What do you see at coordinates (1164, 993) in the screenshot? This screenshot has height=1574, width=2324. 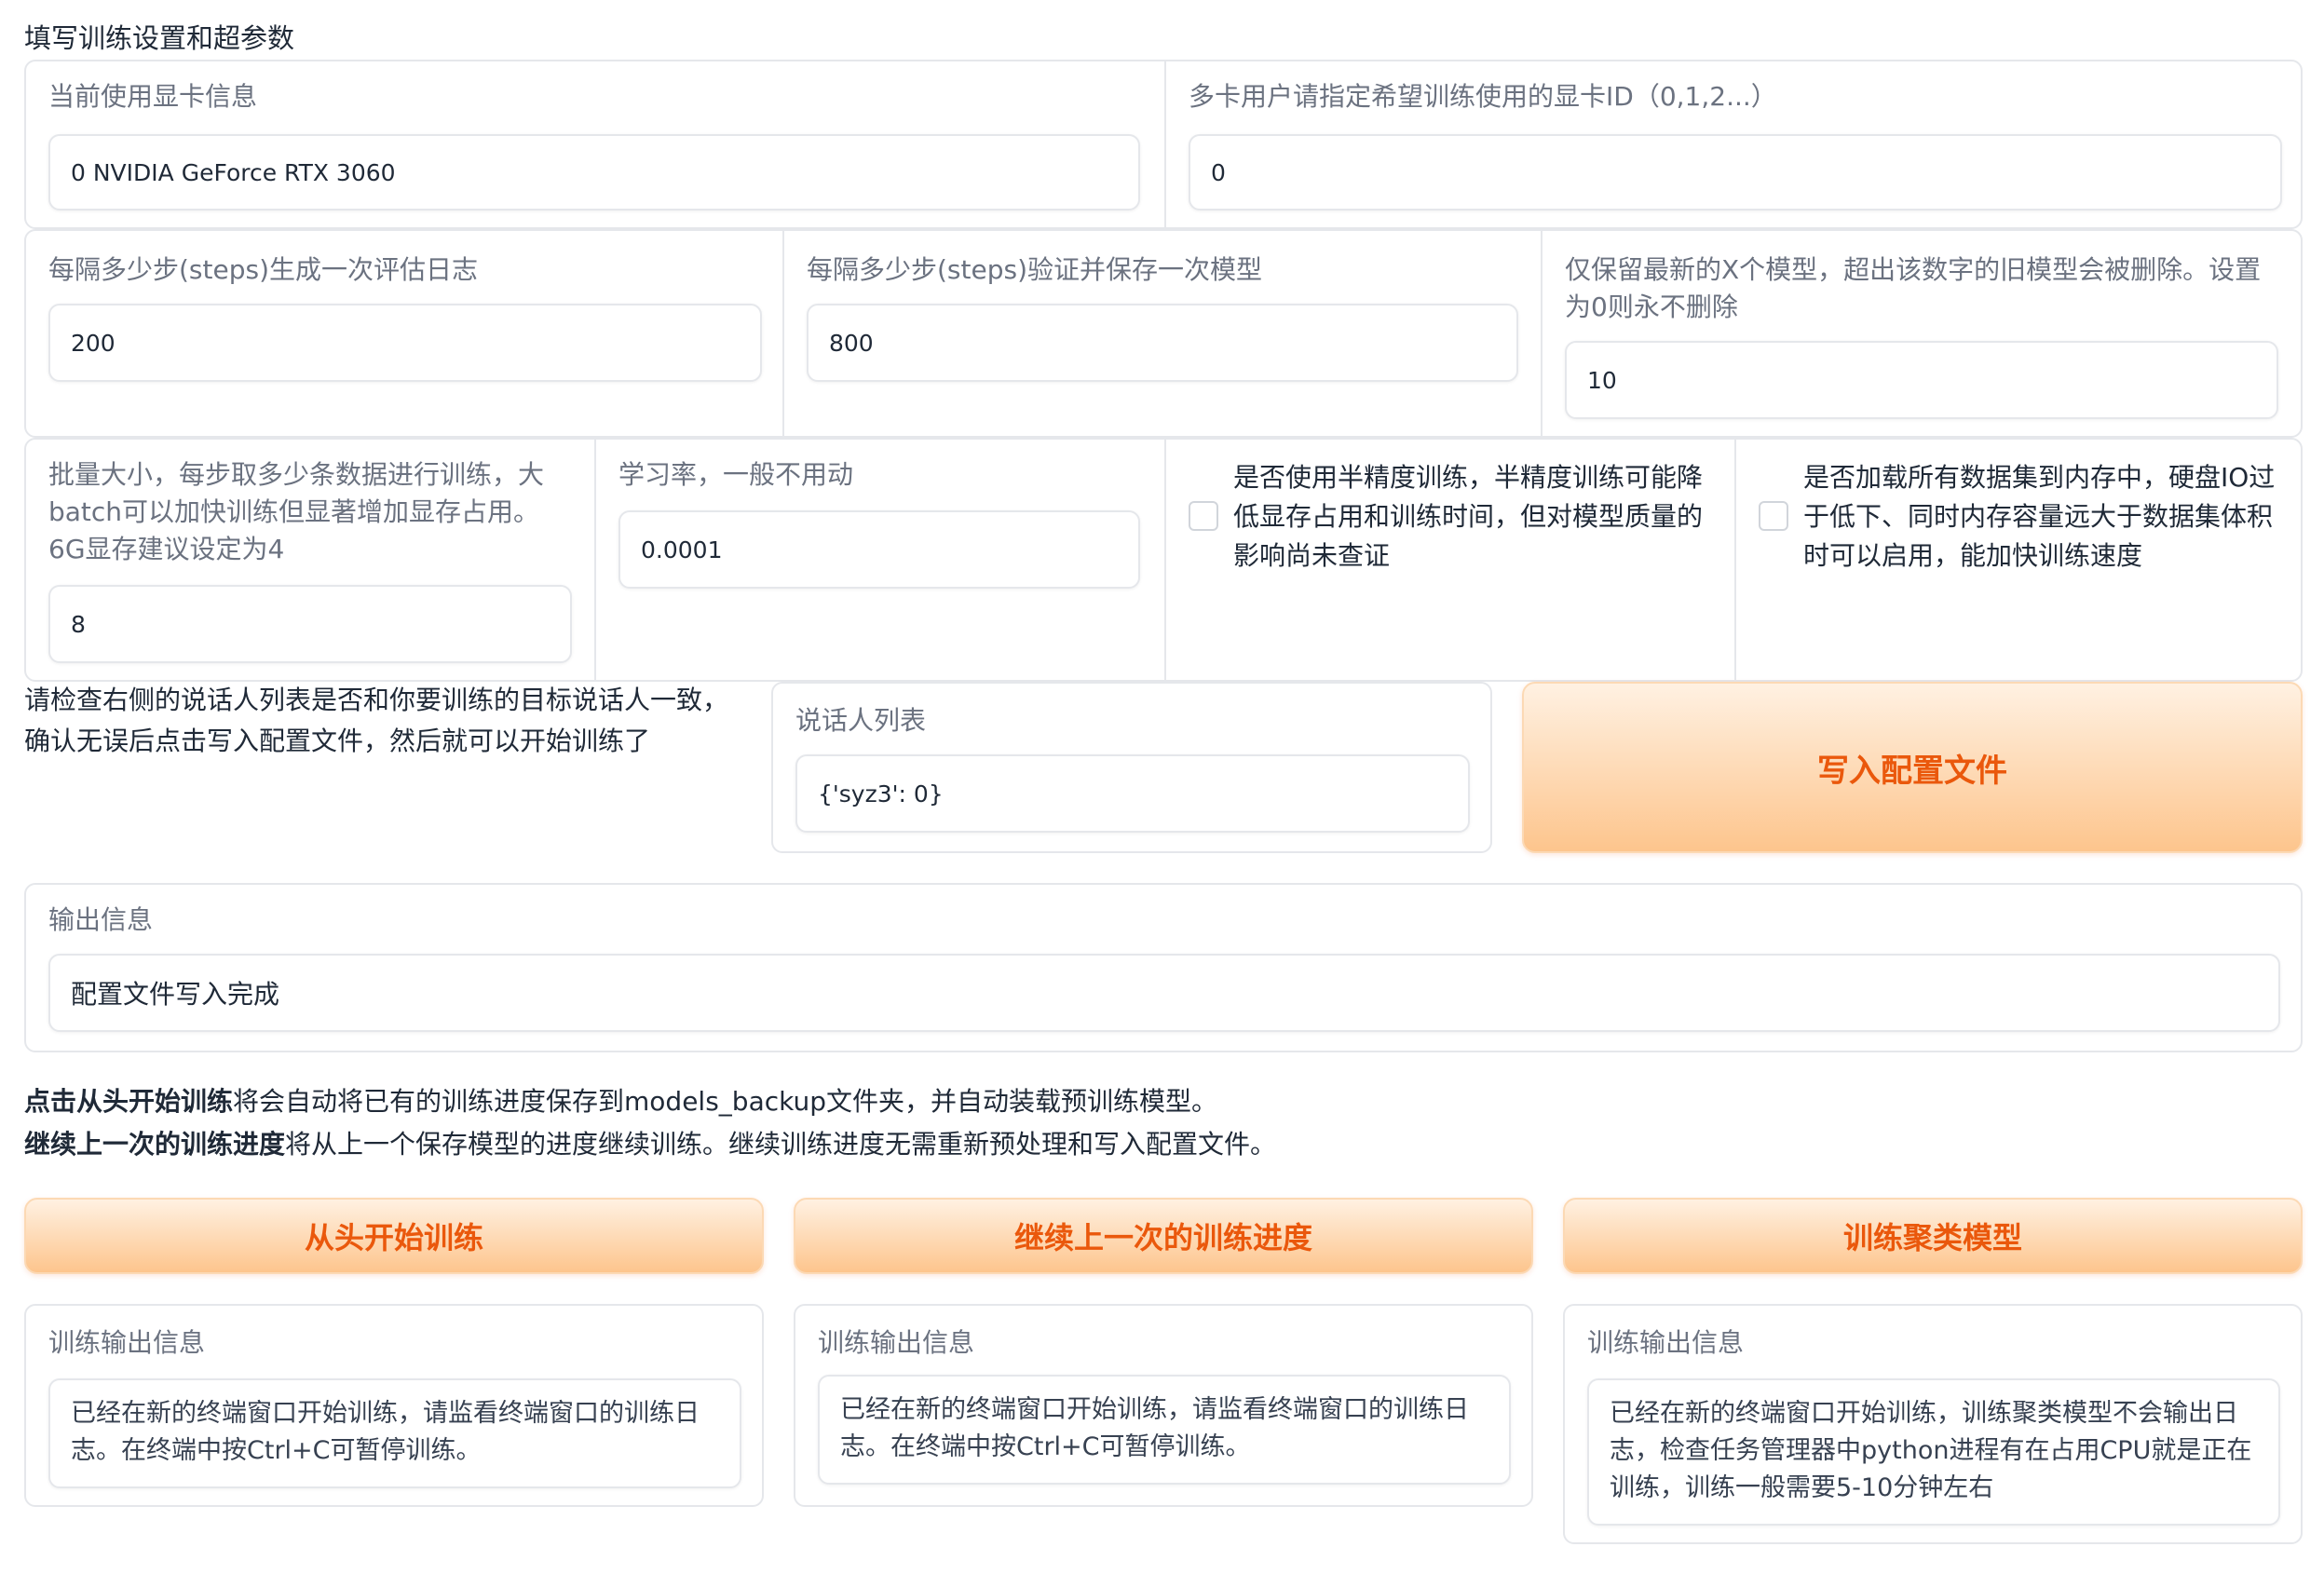 I see `output-field: 配置文件写入完成` at bounding box center [1164, 993].